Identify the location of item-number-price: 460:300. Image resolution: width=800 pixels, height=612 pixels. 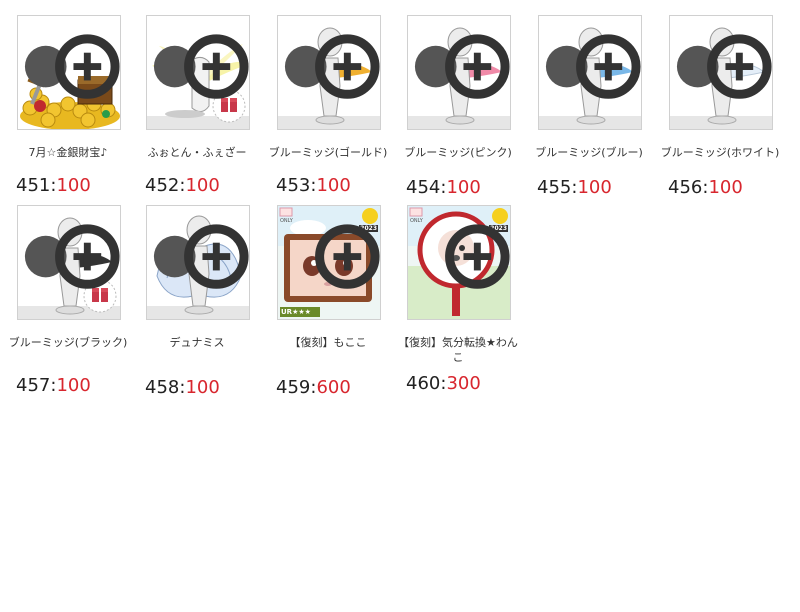
(443, 383).